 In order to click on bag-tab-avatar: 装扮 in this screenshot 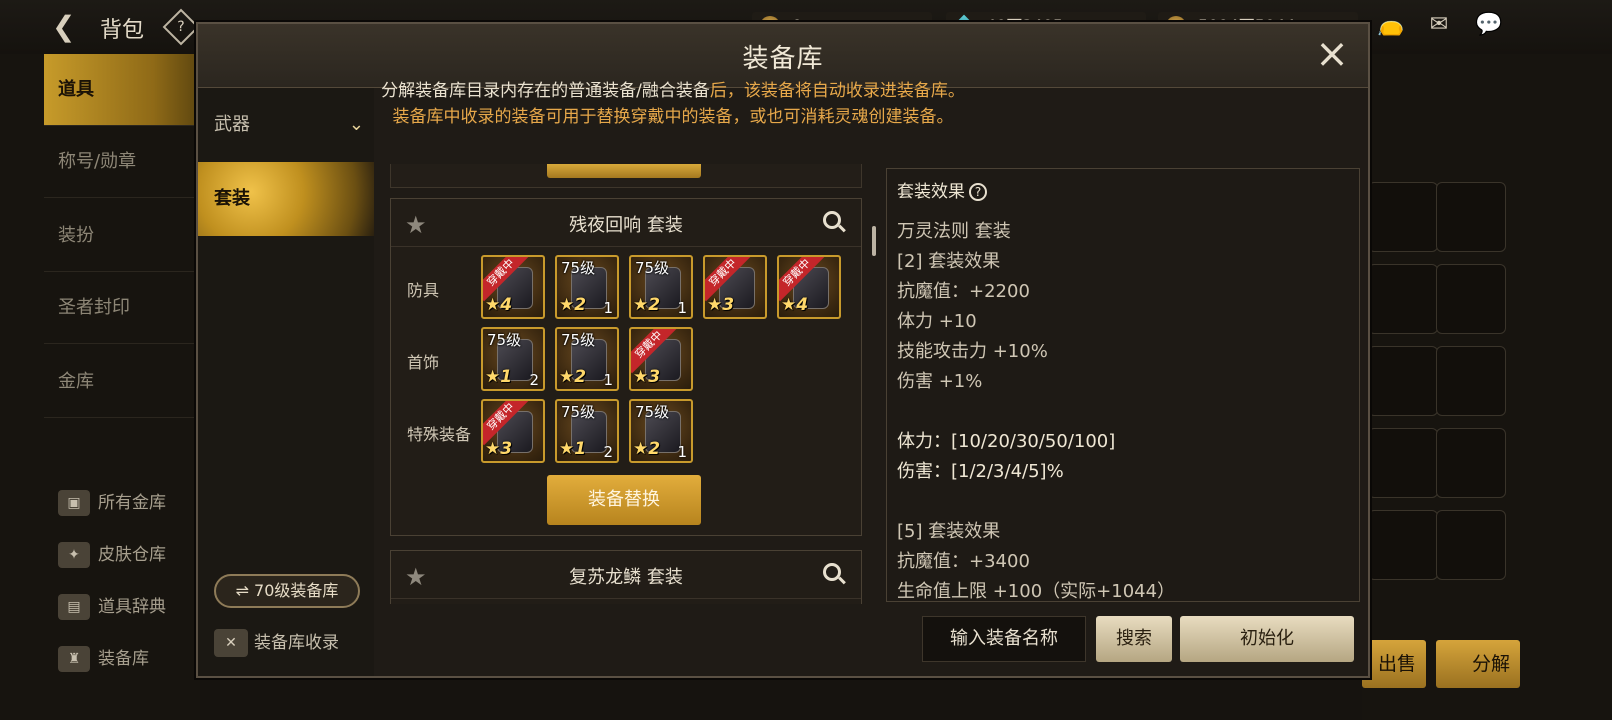, I will do `click(122, 236)`.